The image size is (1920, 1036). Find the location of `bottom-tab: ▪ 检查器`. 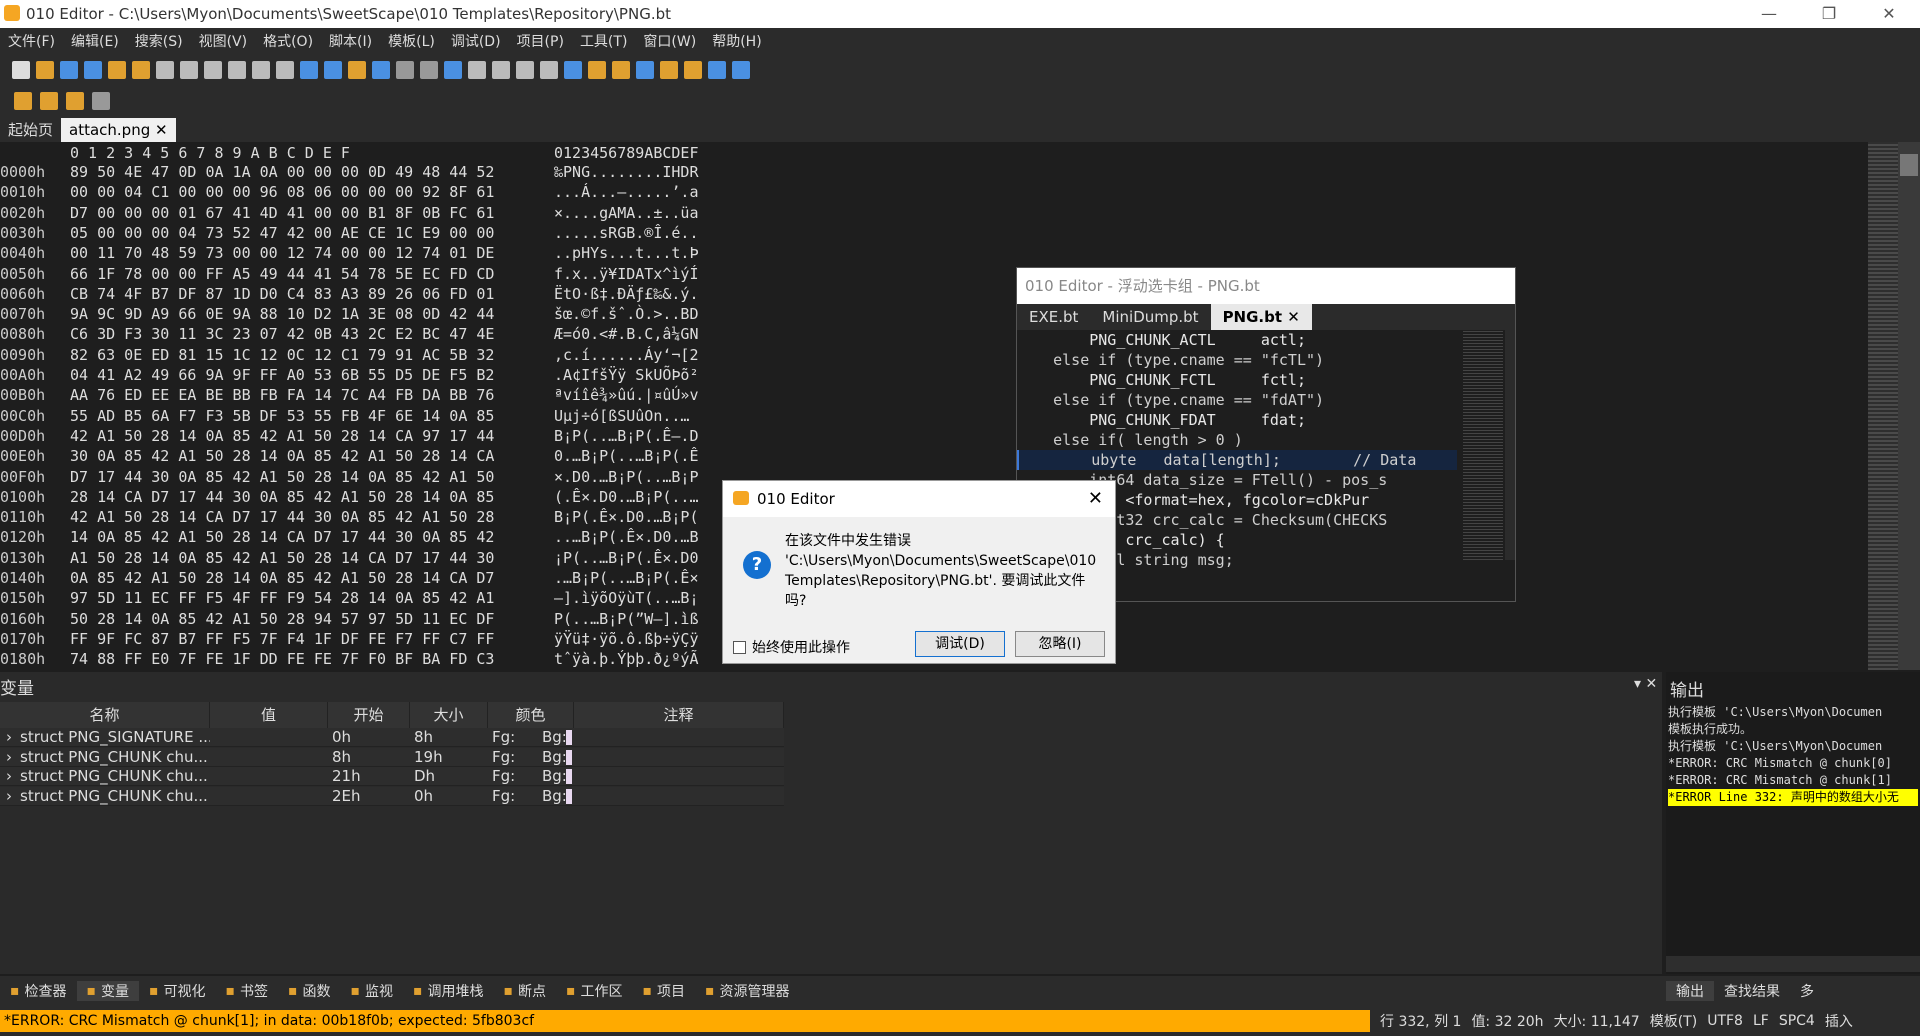

bottom-tab: ▪ 检查器 is located at coordinates (38, 991).